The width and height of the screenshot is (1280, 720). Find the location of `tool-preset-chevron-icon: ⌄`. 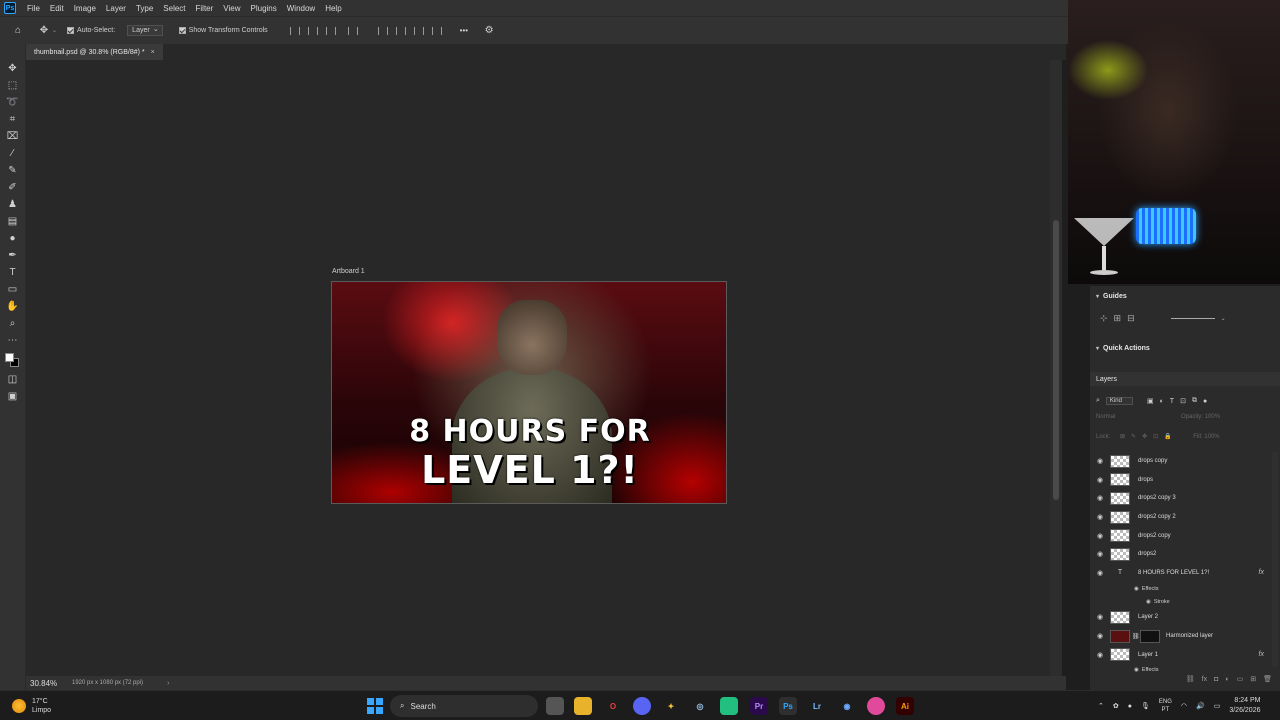

tool-preset-chevron-icon: ⌄ is located at coordinates (54, 30).